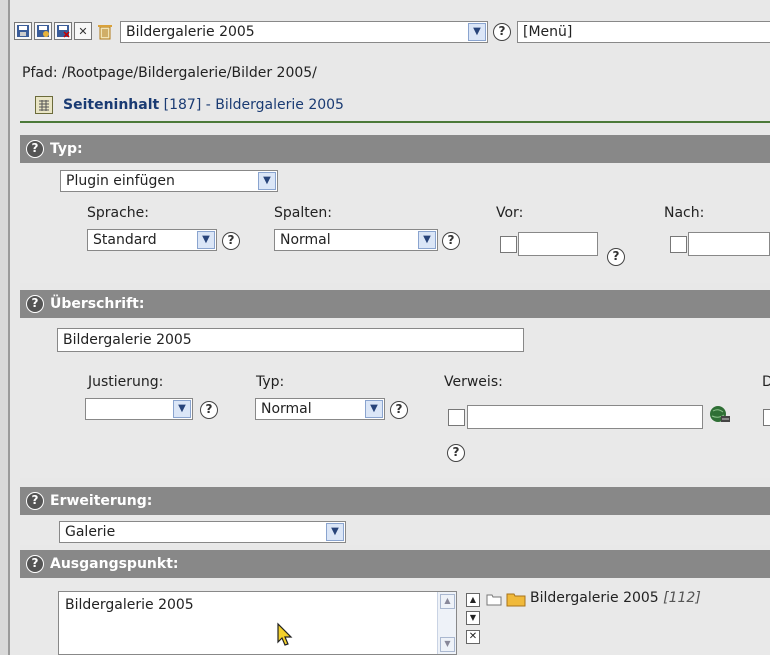 This screenshot has height=655, width=770. Describe the element at coordinates (83, 31) in the screenshot. I see `close-icon: ✕` at that location.